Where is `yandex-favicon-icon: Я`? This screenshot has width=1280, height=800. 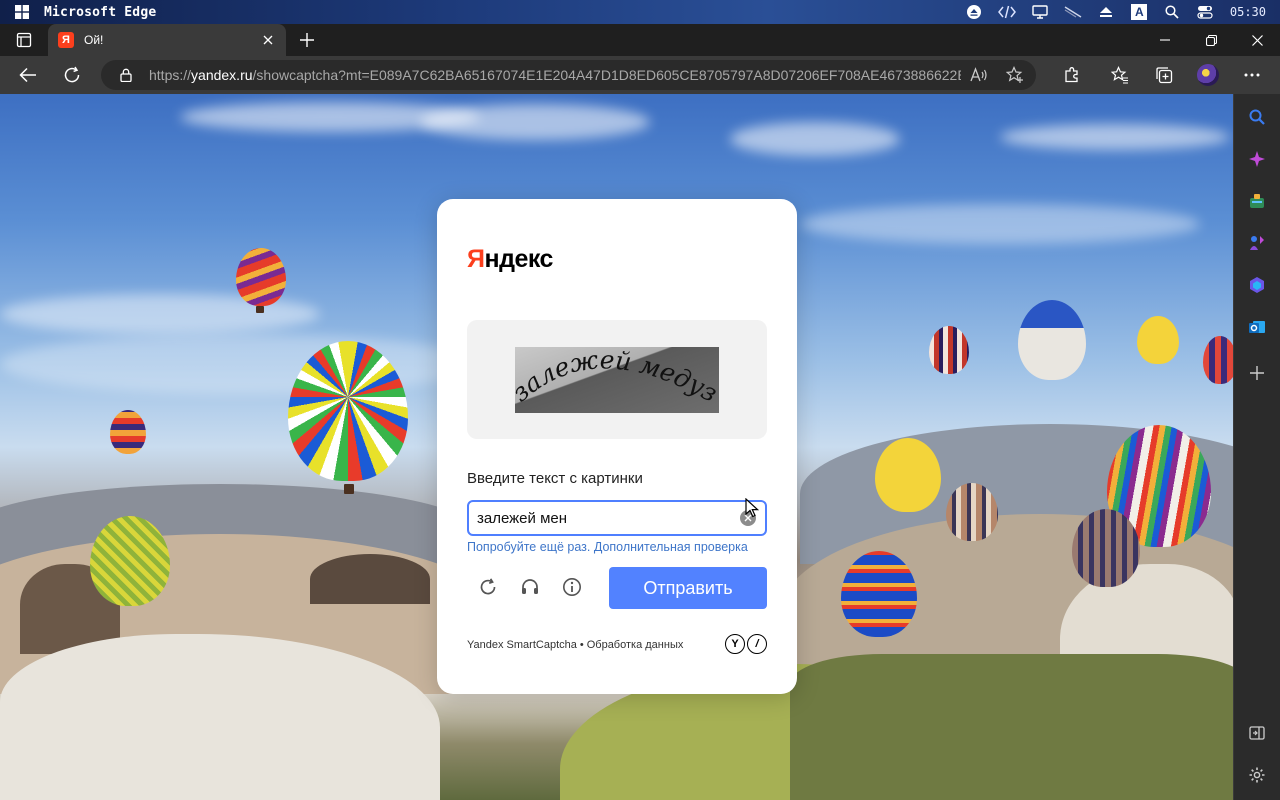
yandex-favicon-icon: Я is located at coordinates (66, 40).